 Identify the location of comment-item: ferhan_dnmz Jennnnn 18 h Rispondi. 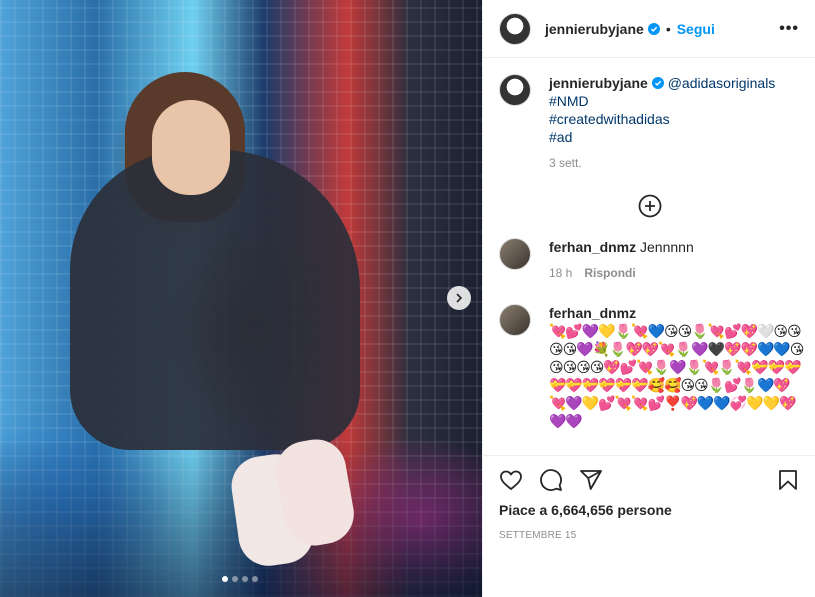
(649, 260).